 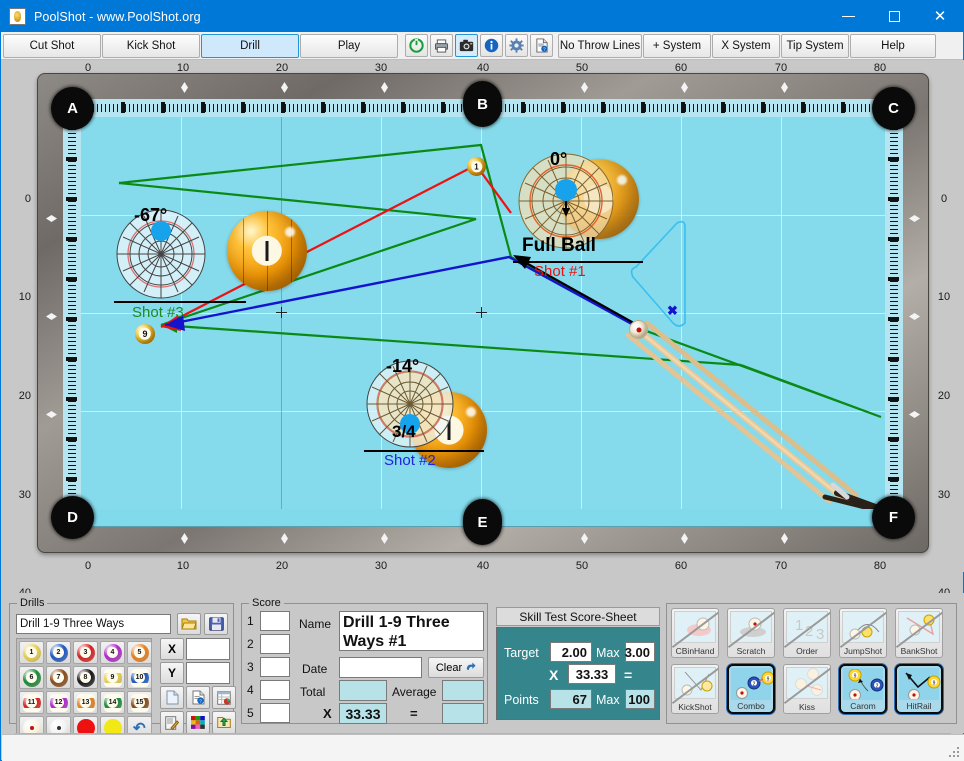 What do you see at coordinates (466, 45) in the screenshot?
I see `camera-button` at bounding box center [466, 45].